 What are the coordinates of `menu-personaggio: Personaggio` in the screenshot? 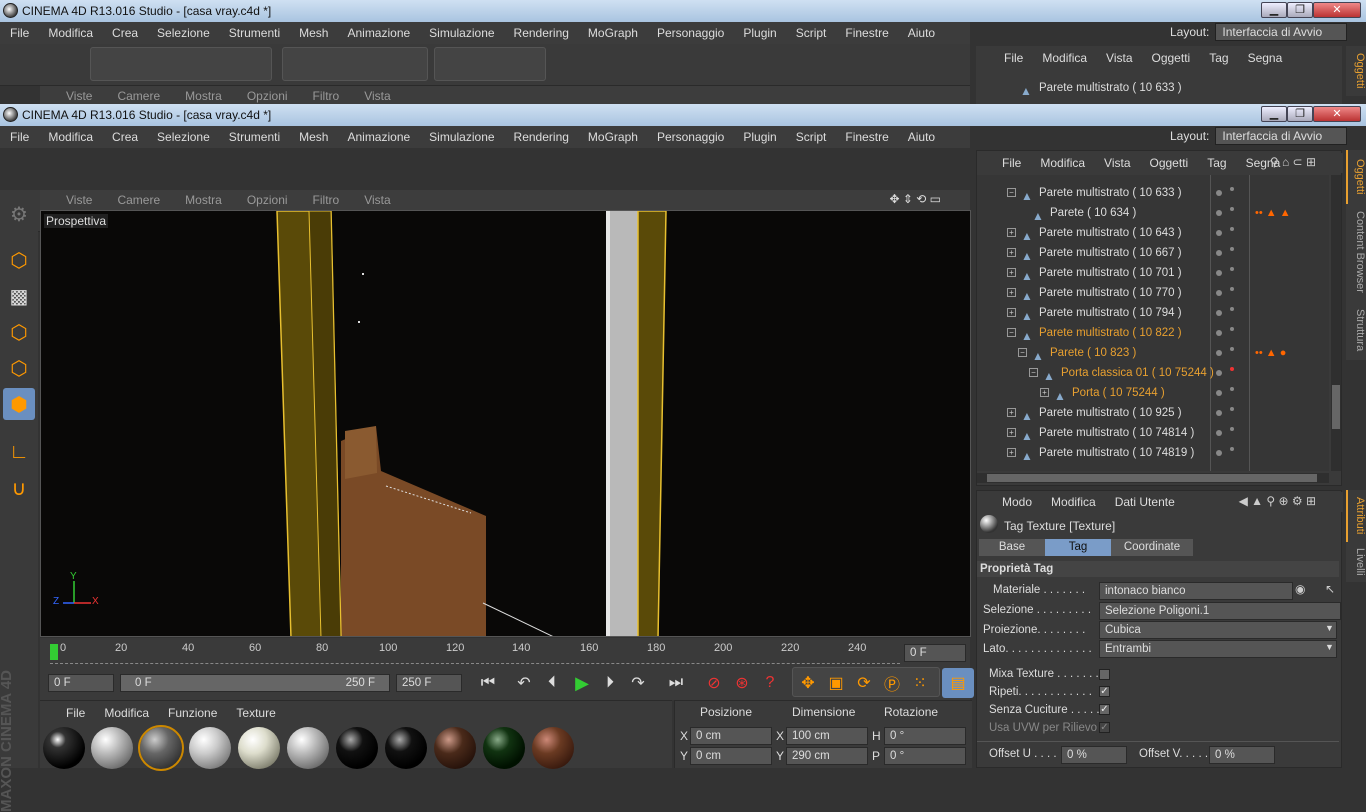 It's located at (690, 137).